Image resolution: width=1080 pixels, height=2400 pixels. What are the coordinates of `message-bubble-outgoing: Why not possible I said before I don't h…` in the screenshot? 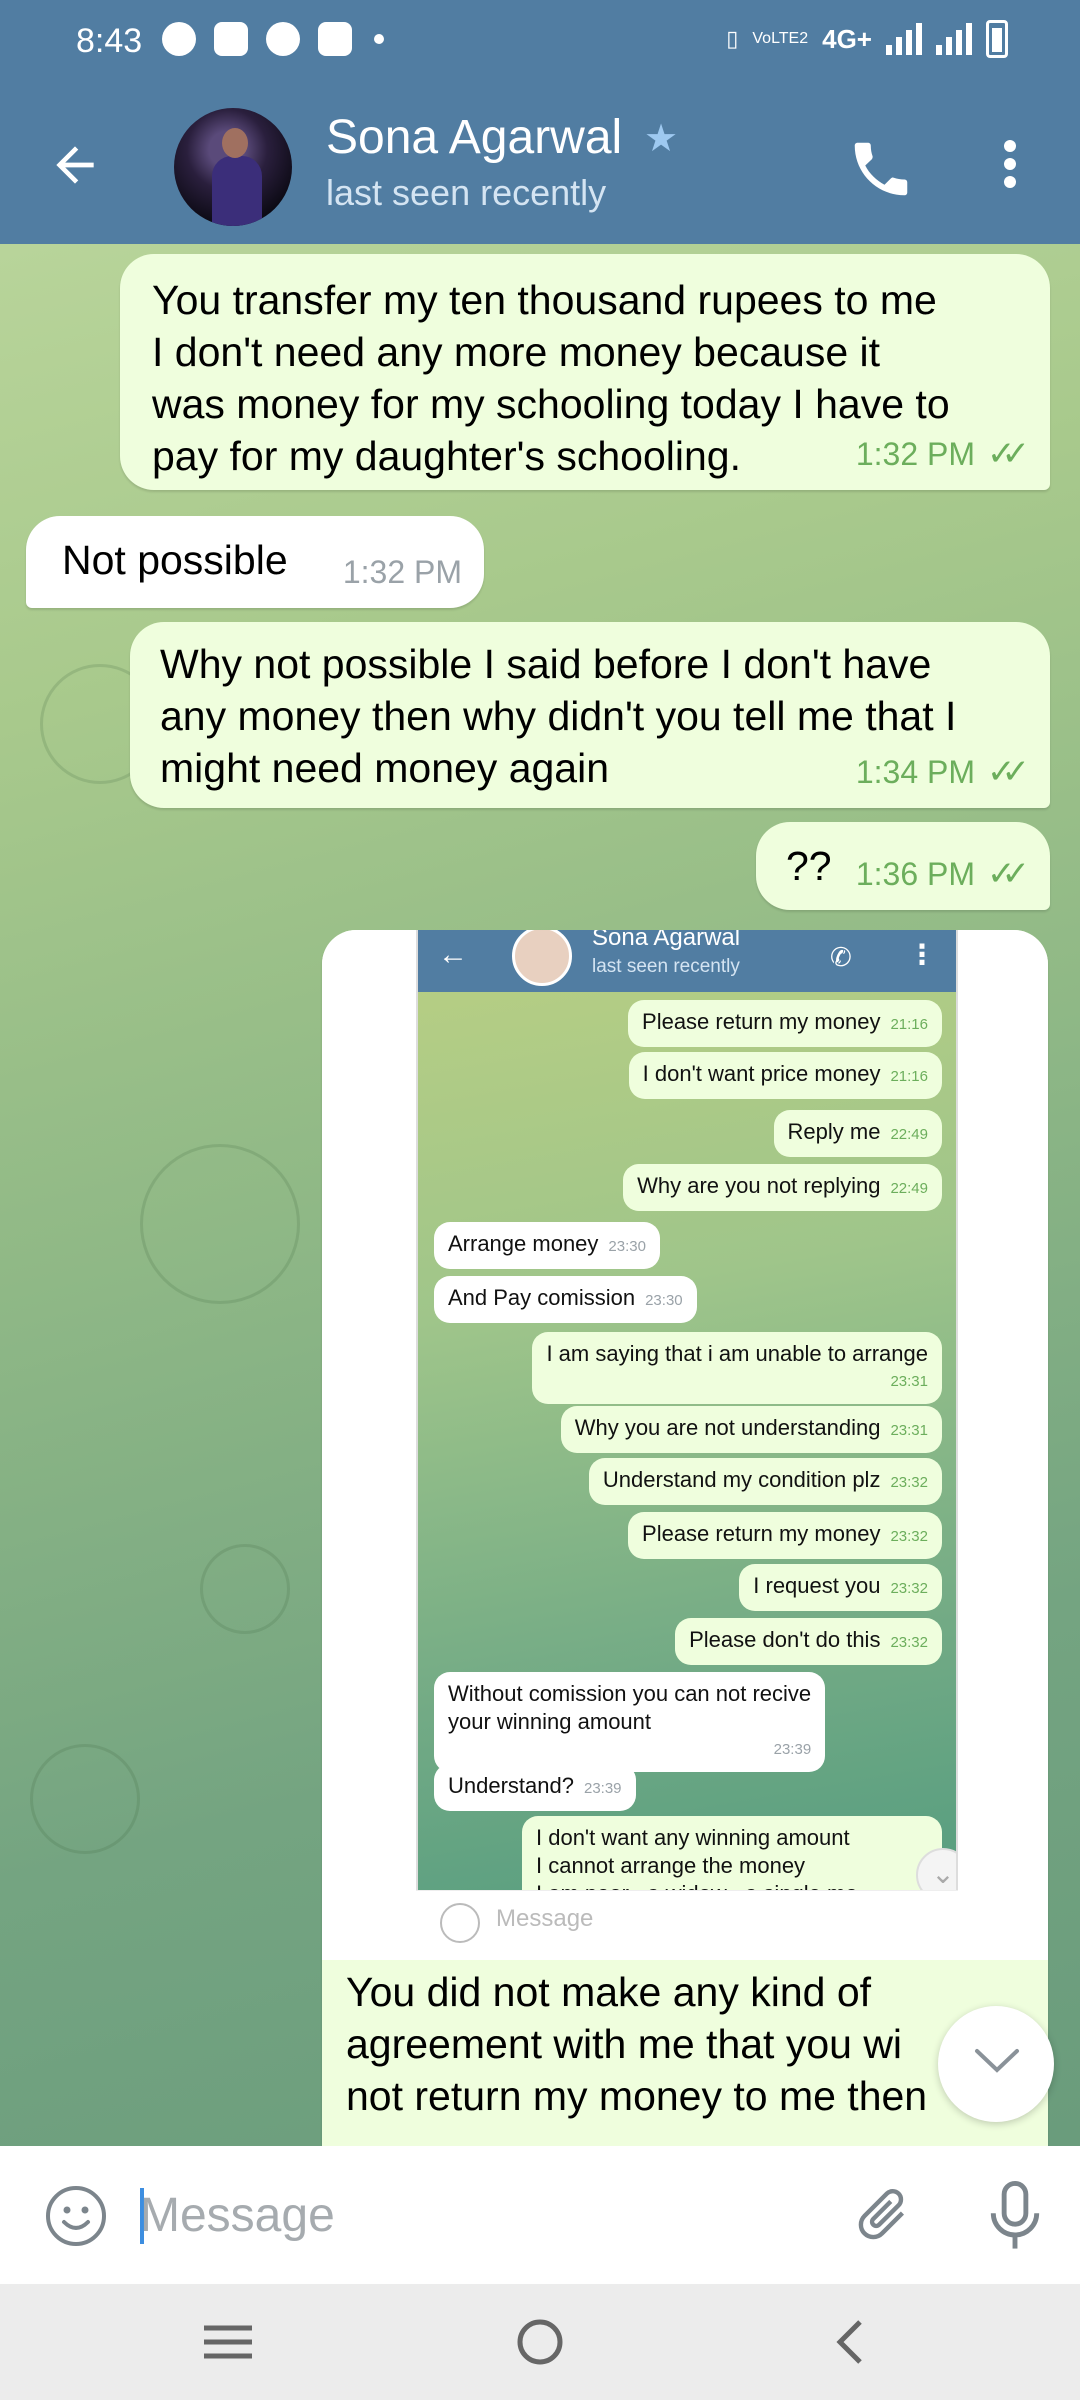 It's located at (590, 715).